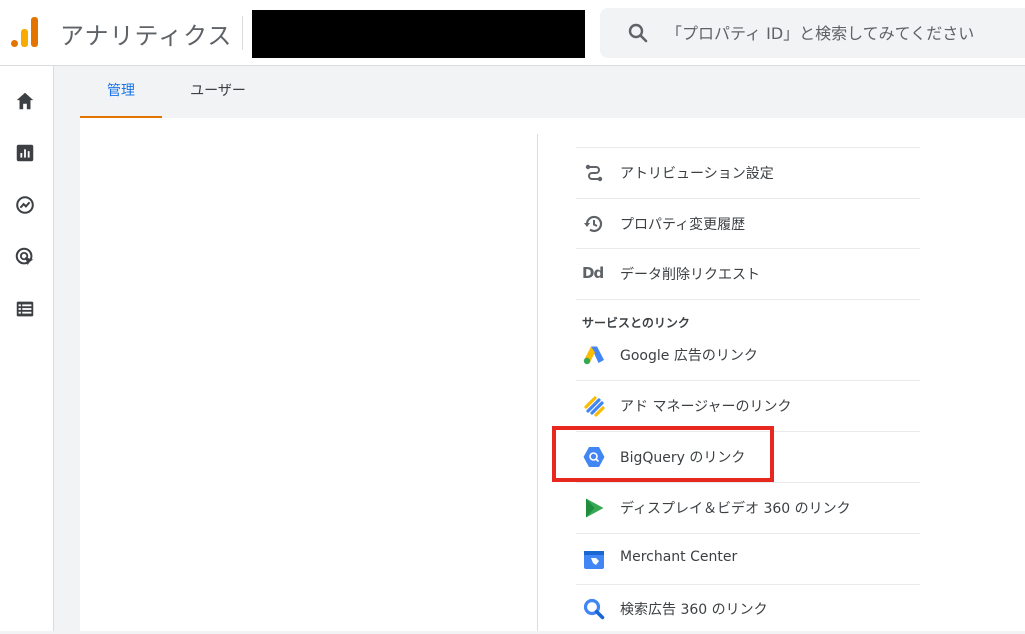 The width and height of the screenshot is (1025, 634). I want to click on menu-item-bigquery-links: BigQuery のリンク, so click(748, 457).